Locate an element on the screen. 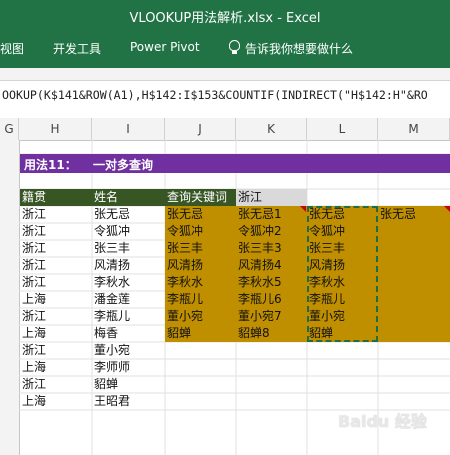 The width and height of the screenshot is (450, 455). result-cell-m: 张无忌 is located at coordinates (398, 214).